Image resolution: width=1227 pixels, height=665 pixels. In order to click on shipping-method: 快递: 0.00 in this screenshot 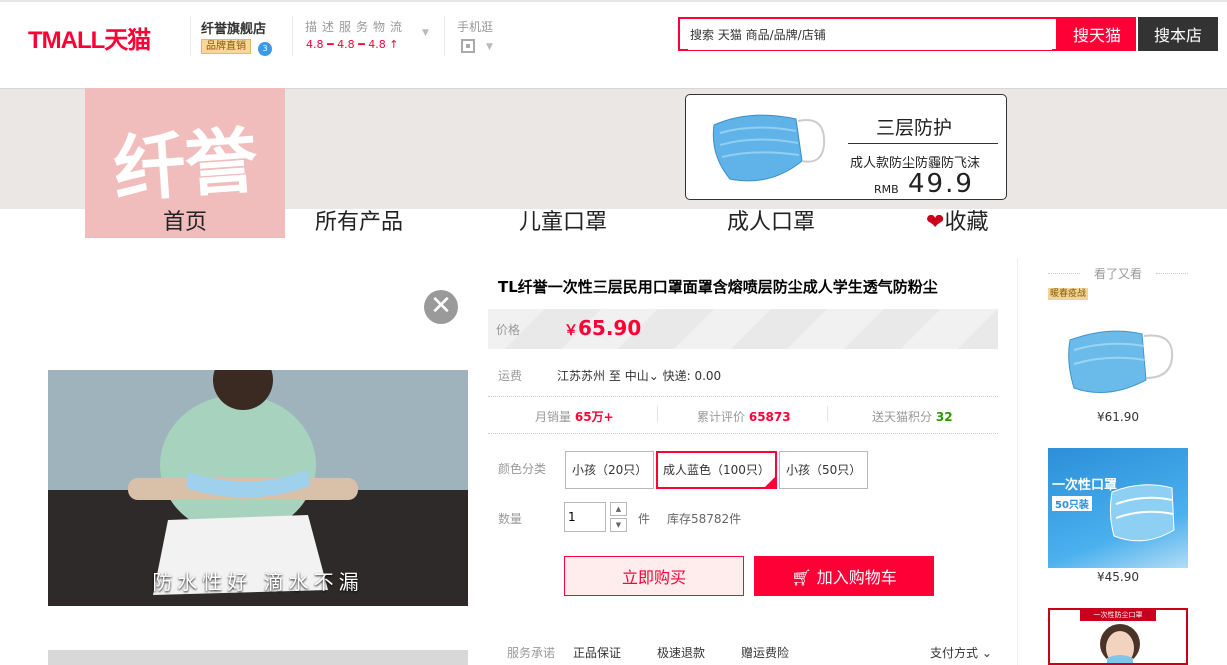, I will do `click(692, 376)`.